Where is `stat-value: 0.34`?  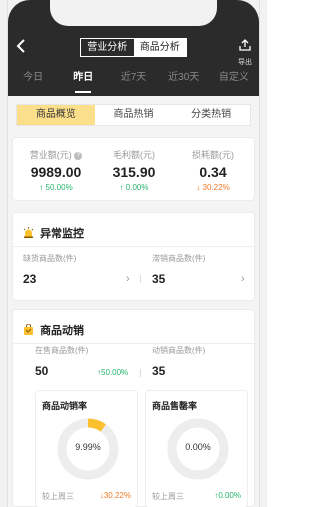 stat-value: 0.34 is located at coordinates (213, 172).